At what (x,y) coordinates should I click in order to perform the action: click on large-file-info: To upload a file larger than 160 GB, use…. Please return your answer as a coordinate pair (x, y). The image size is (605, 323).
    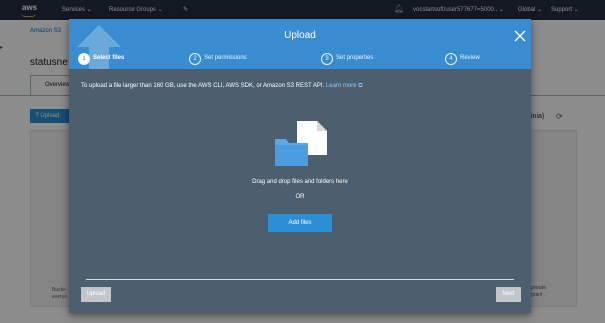
    Looking at the image, I should click on (222, 86).